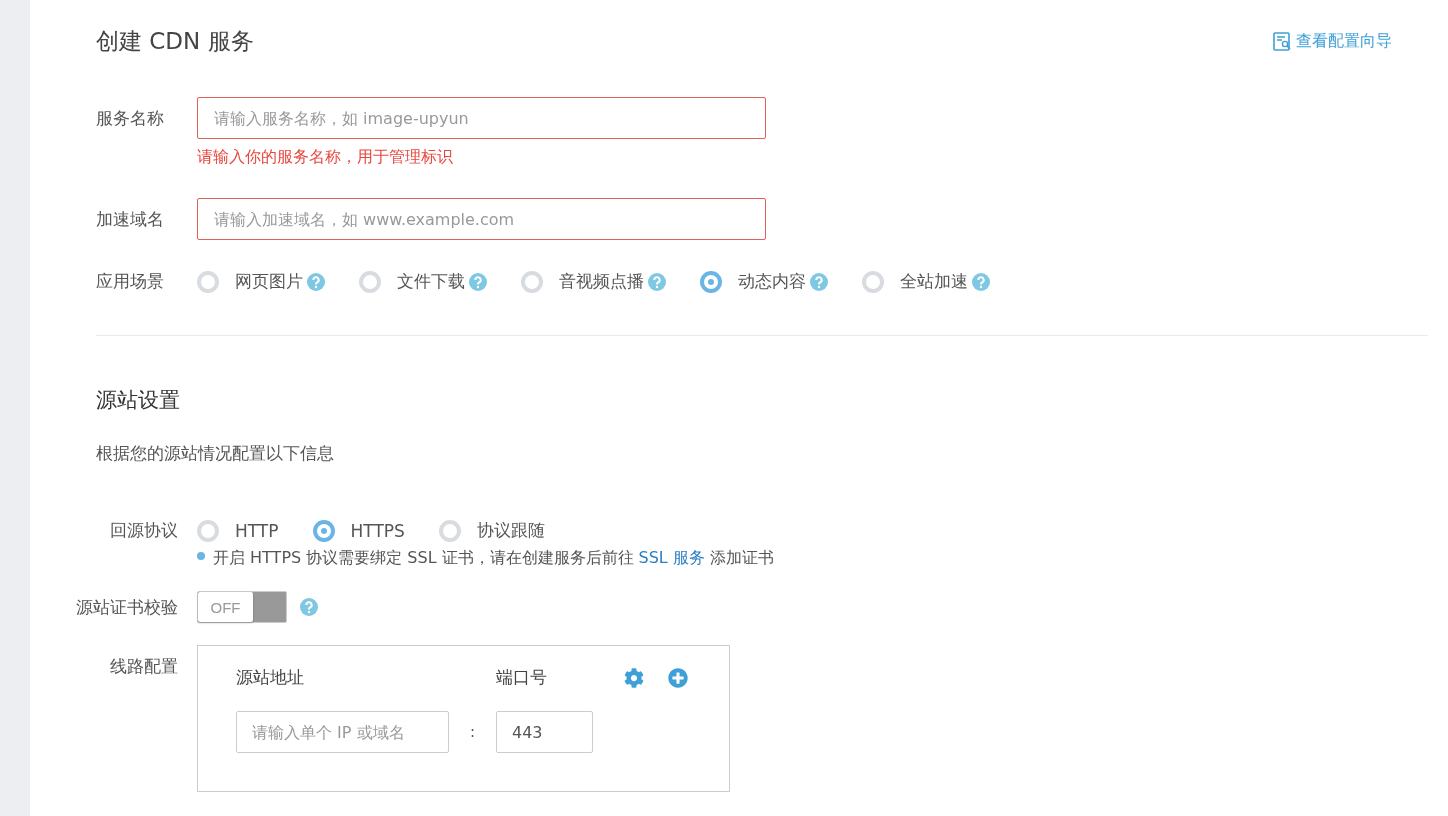 This screenshot has height=816, width=1448. Describe the element at coordinates (130, 219) in the screenshot. I see `field-label: 加速域名` at that location.